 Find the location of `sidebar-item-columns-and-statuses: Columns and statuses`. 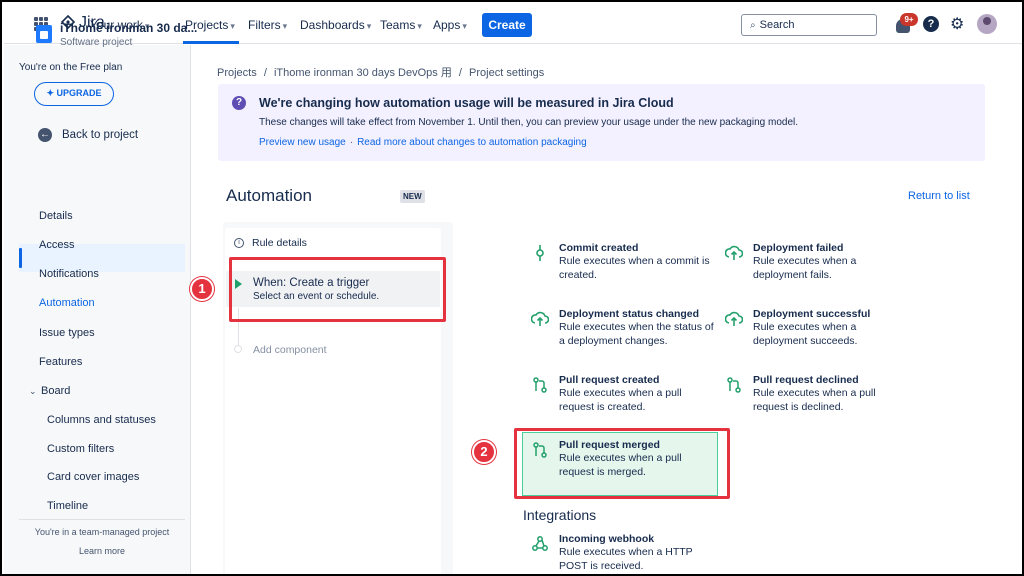

sidebar-item-columns-and-statuses: Columns and statuses is located at coordinates (101, 420).